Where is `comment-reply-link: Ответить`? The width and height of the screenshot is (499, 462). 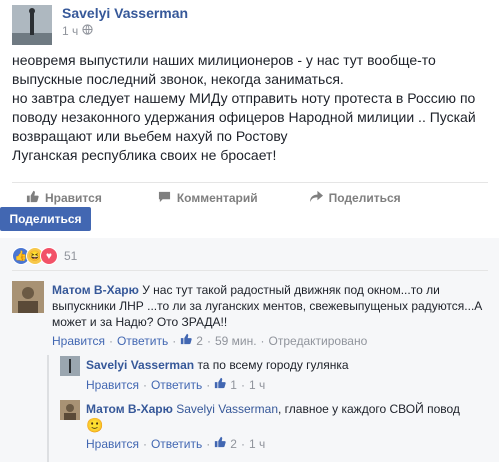 comment-reply-link: Ответить is located at coordinates (142, 341).